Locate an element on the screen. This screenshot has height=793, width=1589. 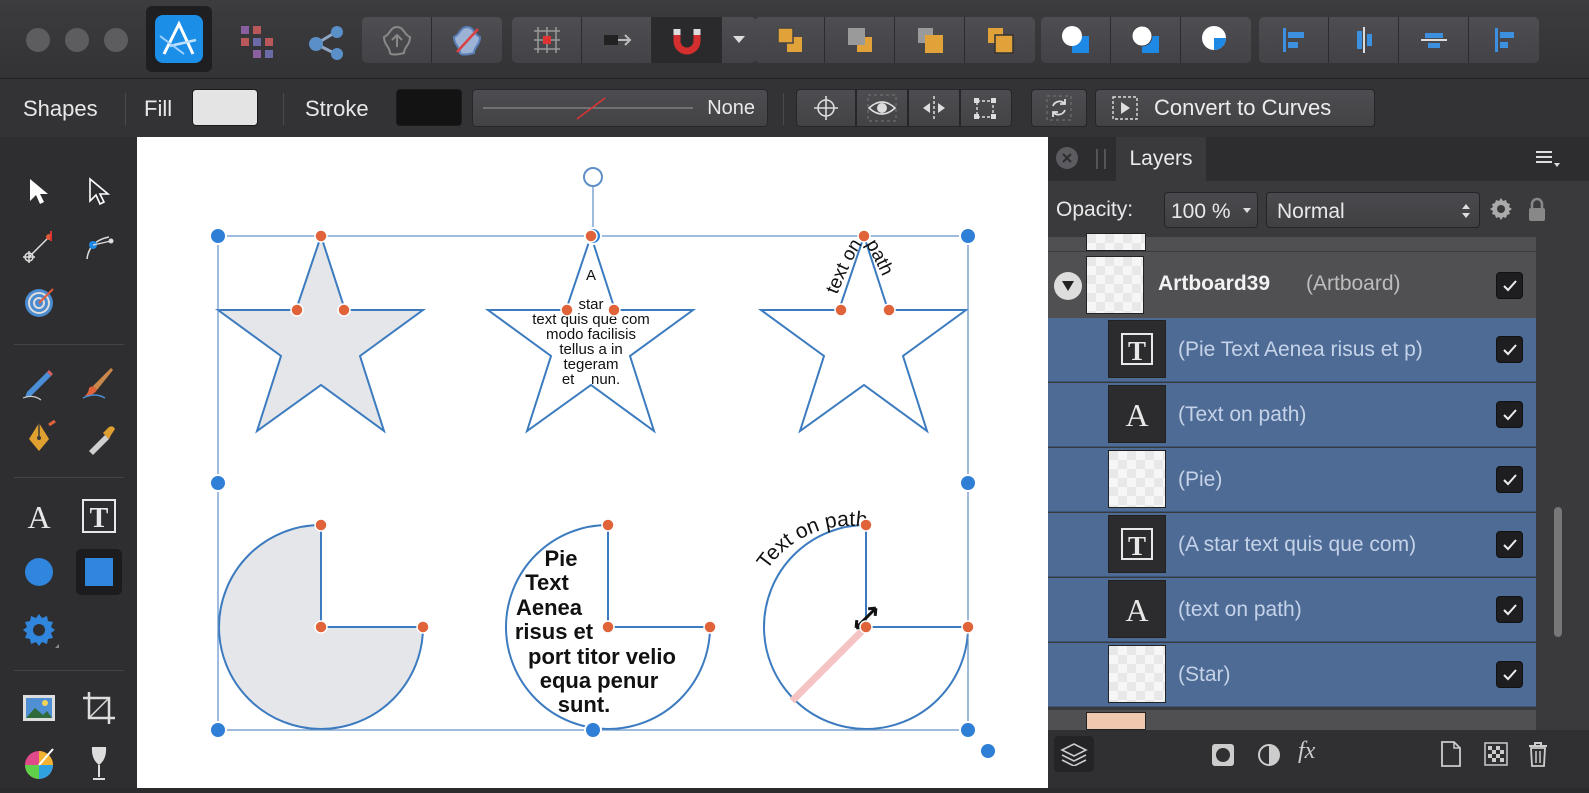
drag-handle-icon is located at coordinates (1101, 159).